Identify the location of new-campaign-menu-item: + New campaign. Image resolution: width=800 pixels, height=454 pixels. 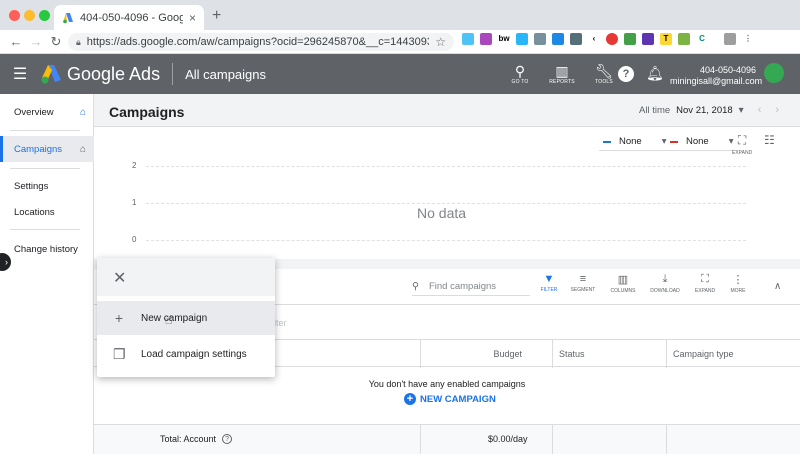
(186, 318).